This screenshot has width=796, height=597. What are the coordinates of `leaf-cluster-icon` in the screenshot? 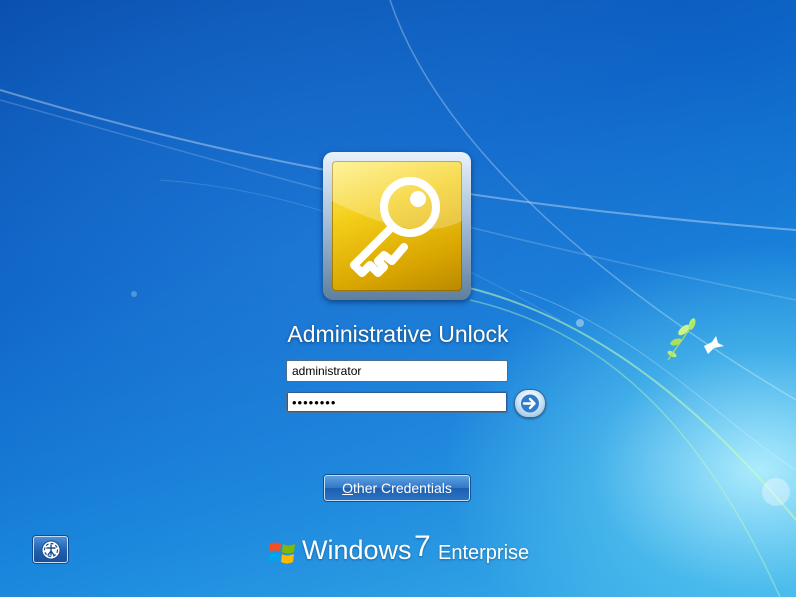 It's located at (681, 339).